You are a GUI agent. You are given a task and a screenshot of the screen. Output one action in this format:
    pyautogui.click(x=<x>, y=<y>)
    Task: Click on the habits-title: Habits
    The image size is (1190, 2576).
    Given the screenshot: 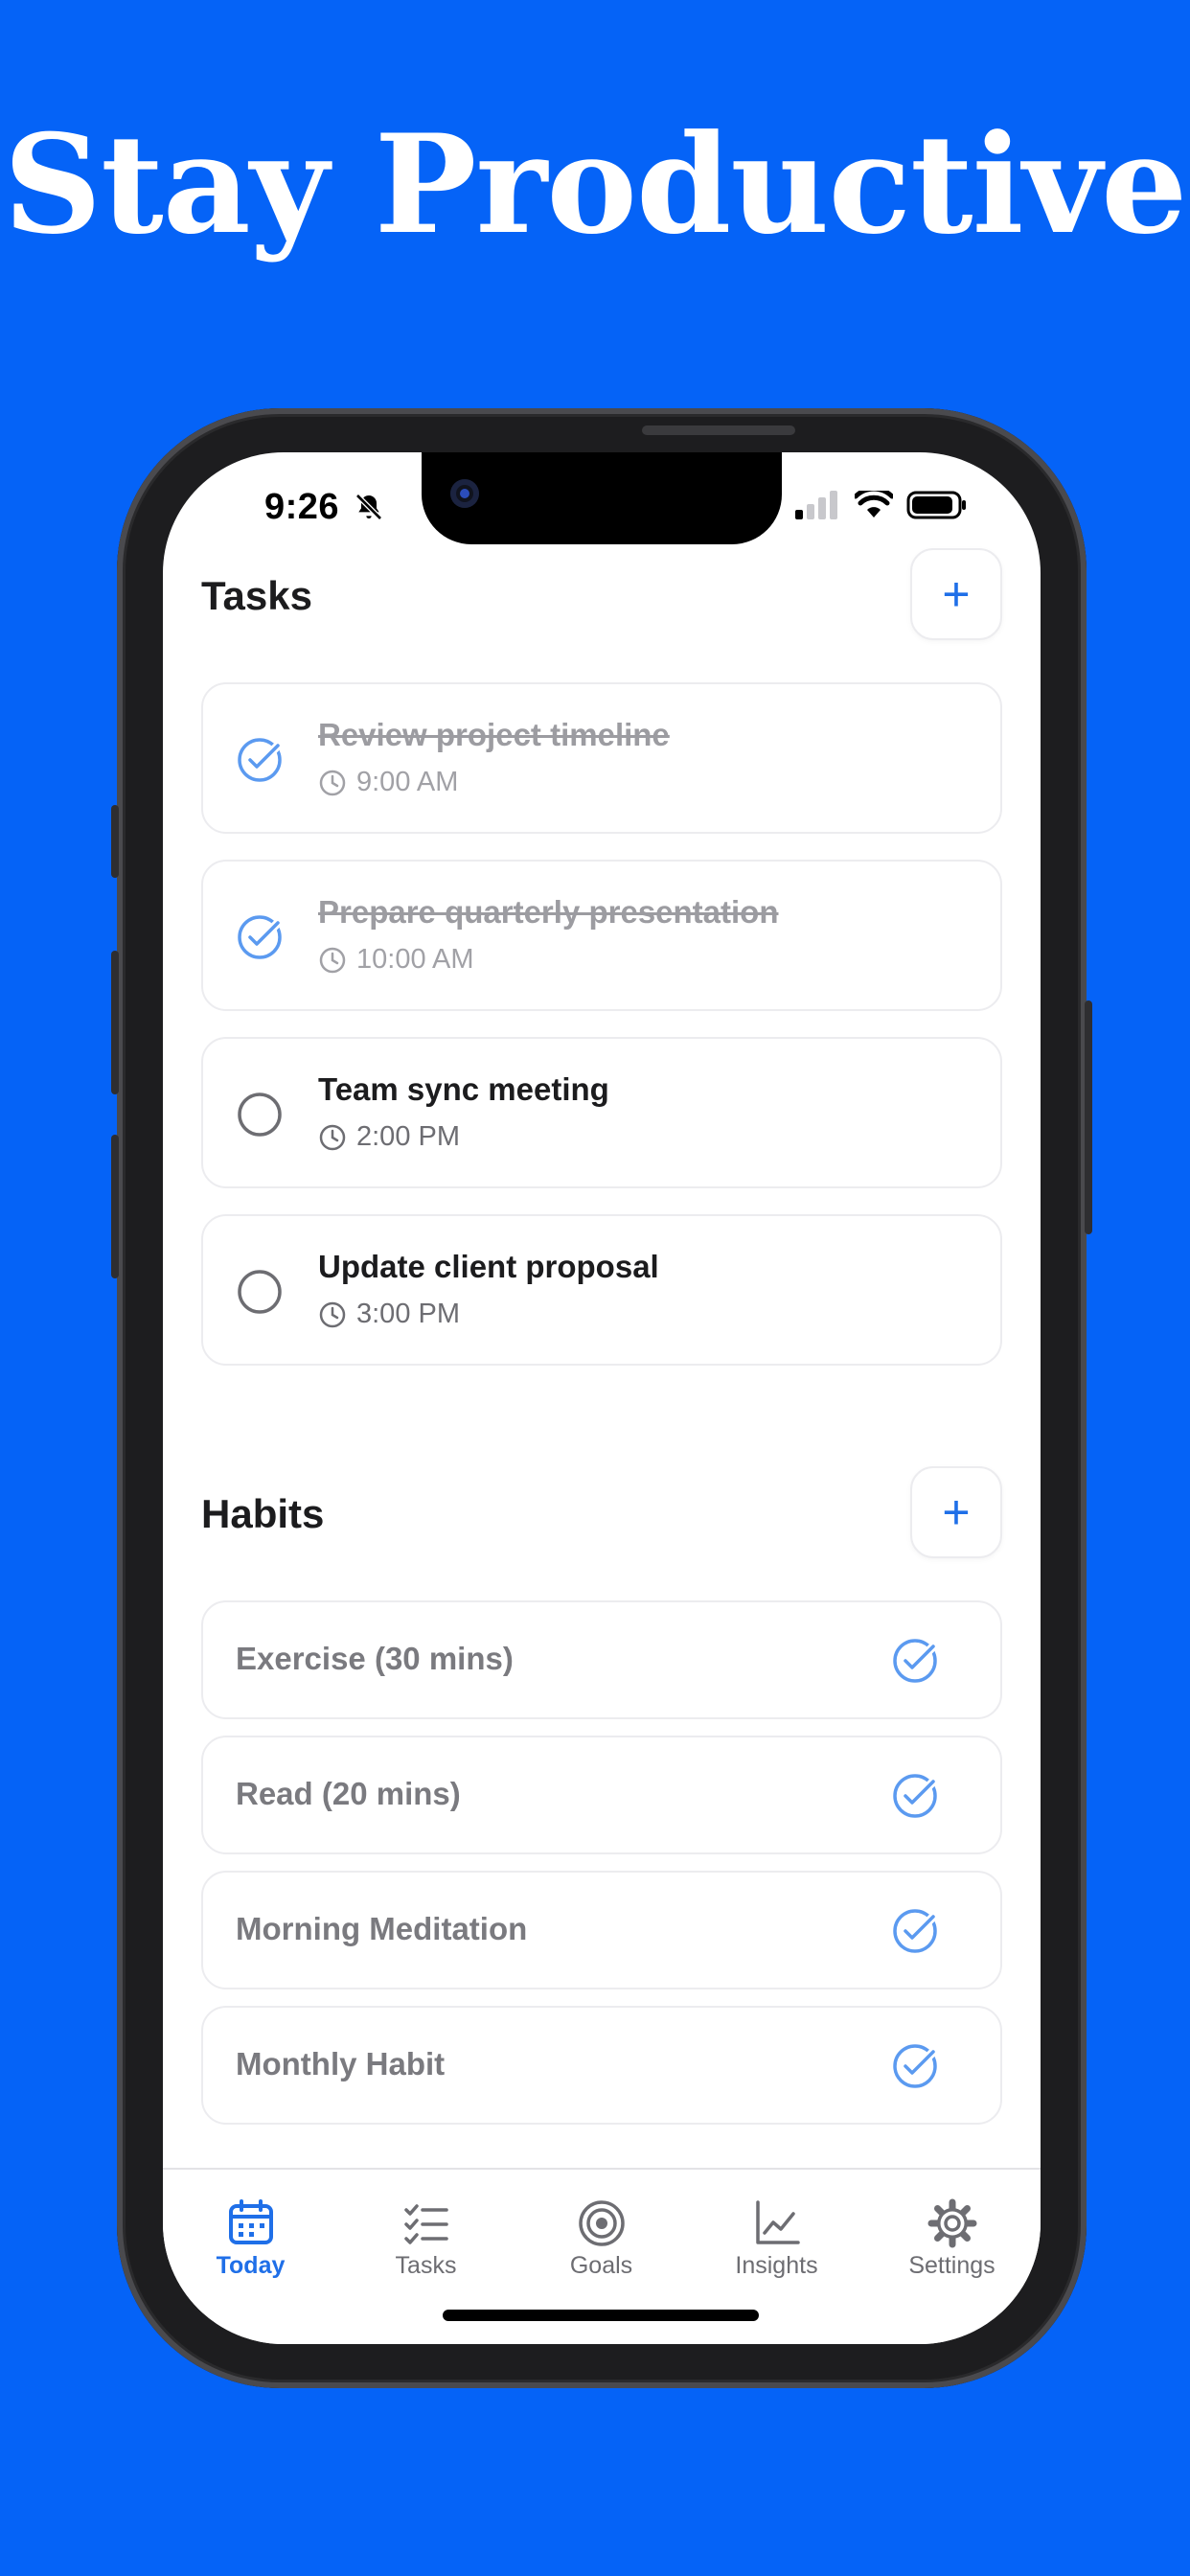 What is the action you would take?
    pyautogui.click(x=263, y=1513)
    